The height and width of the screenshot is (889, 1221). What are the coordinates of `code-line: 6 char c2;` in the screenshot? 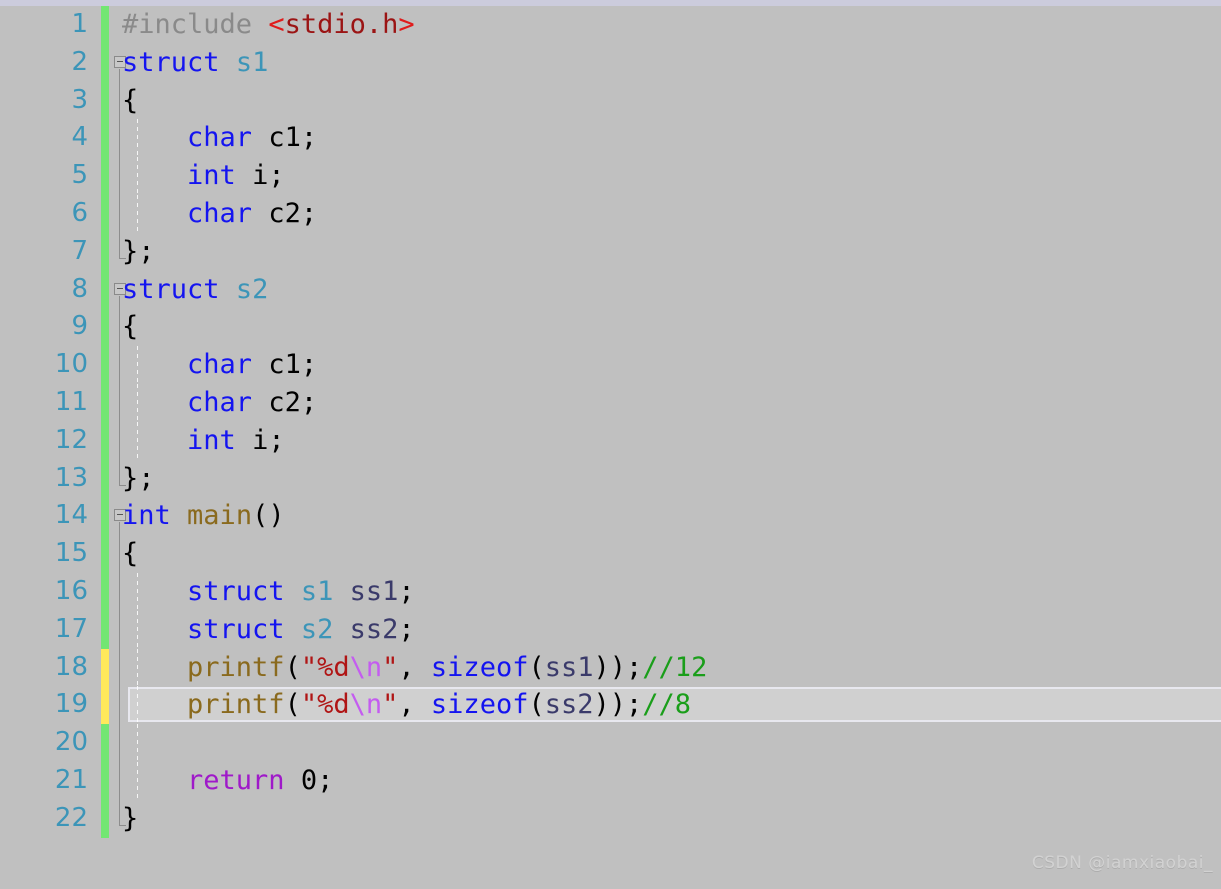 It's located at (610, 213).